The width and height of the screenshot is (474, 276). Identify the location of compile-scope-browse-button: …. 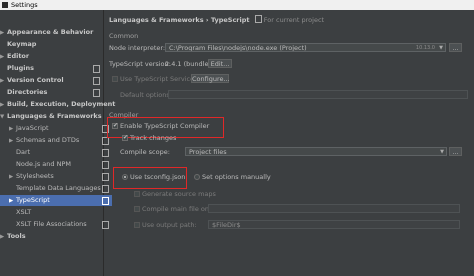
(455, 151).